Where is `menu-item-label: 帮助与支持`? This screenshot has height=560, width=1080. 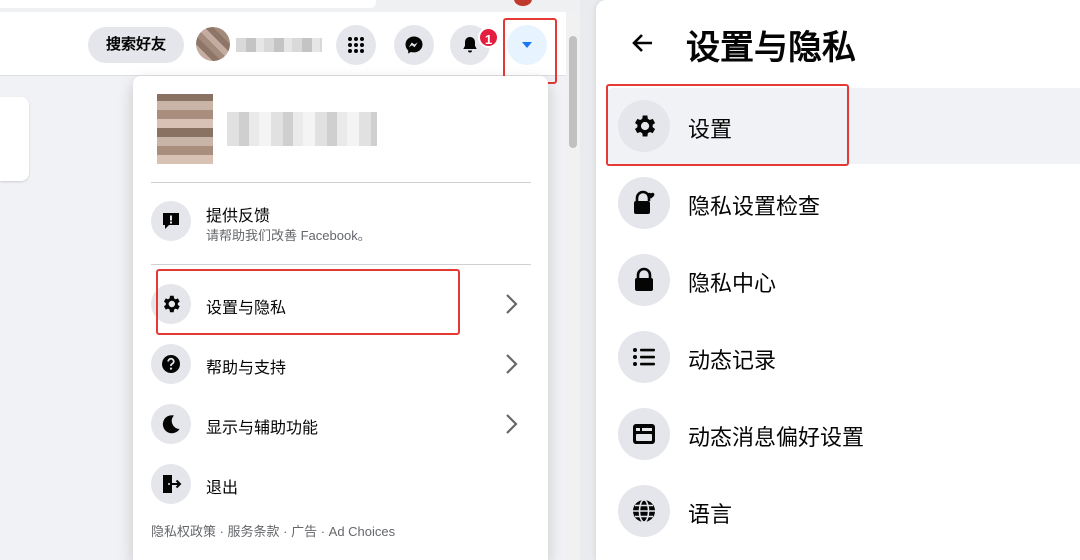
menu-item-label: 帮助与支持 is located at coordinates (246, 368).